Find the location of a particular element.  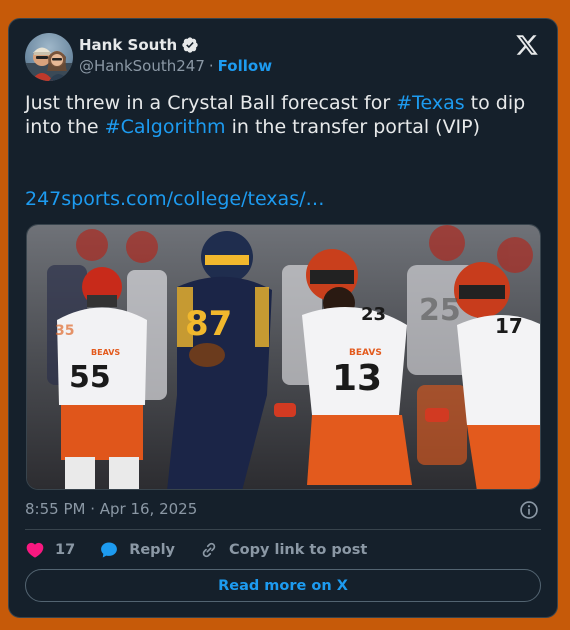

link-icon is located at coordinates (209, 550).